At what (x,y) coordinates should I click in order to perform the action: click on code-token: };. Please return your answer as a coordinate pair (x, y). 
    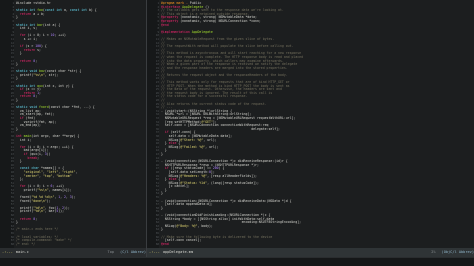
    Looking at the image, I should click on (20, 179).